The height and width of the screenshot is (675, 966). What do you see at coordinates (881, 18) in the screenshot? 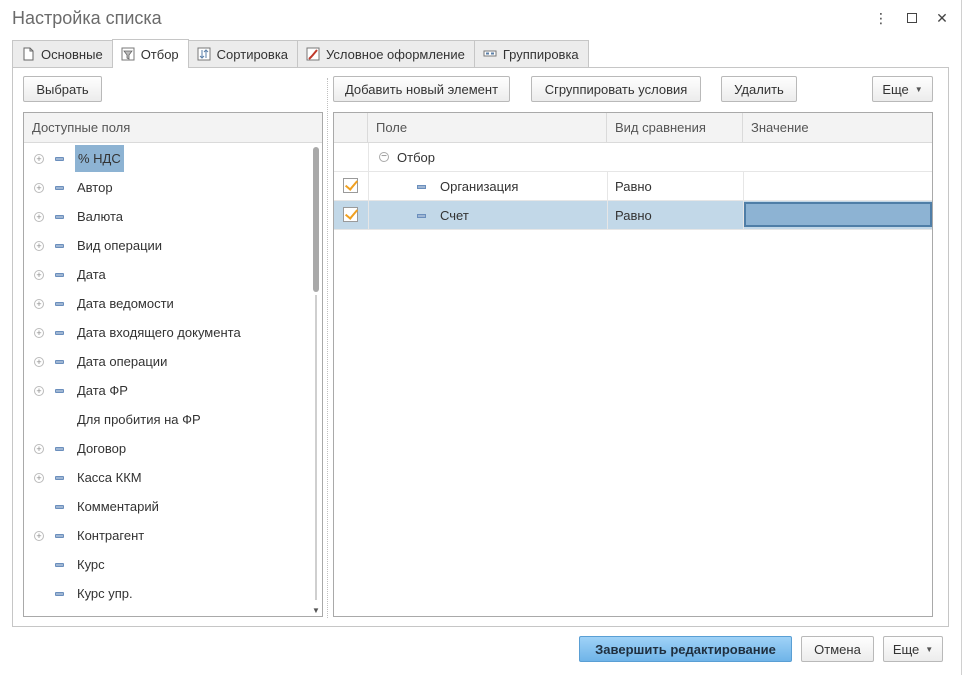
I see `more-vertical-icon: ⋮` at bounding box center [881, 18].